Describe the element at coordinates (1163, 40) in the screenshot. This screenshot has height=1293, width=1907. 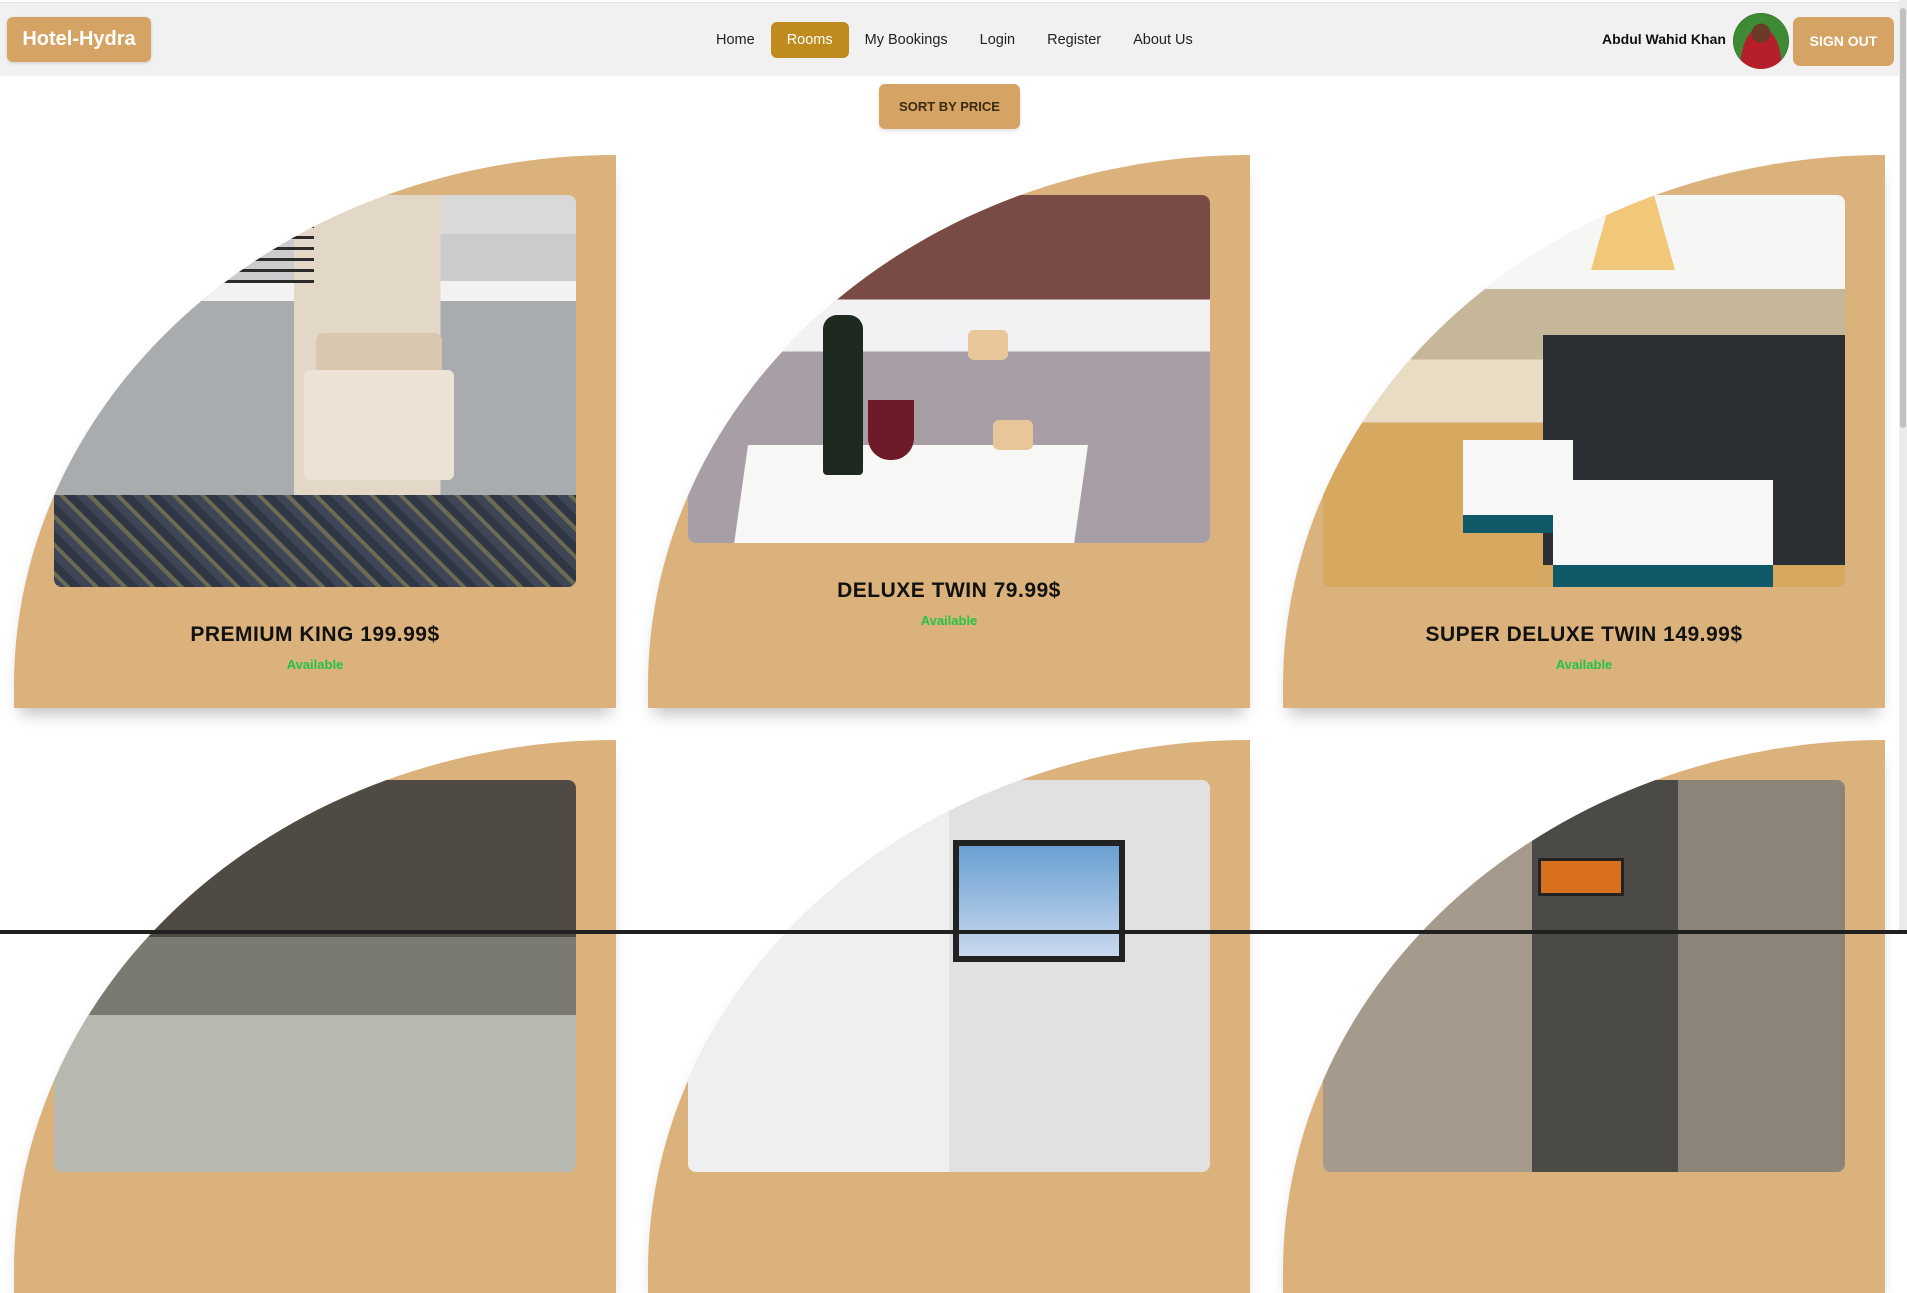
I see `nav-about-us: About Us` at that location.